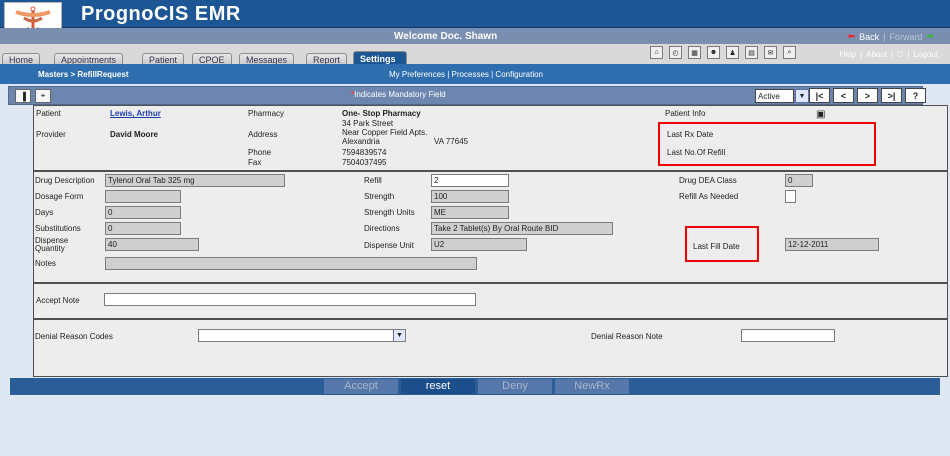 Image resolution: width=950 pixels, height=456 pixels. I want to click on pharmacy-label: Pharmacy, so click(266, 113).